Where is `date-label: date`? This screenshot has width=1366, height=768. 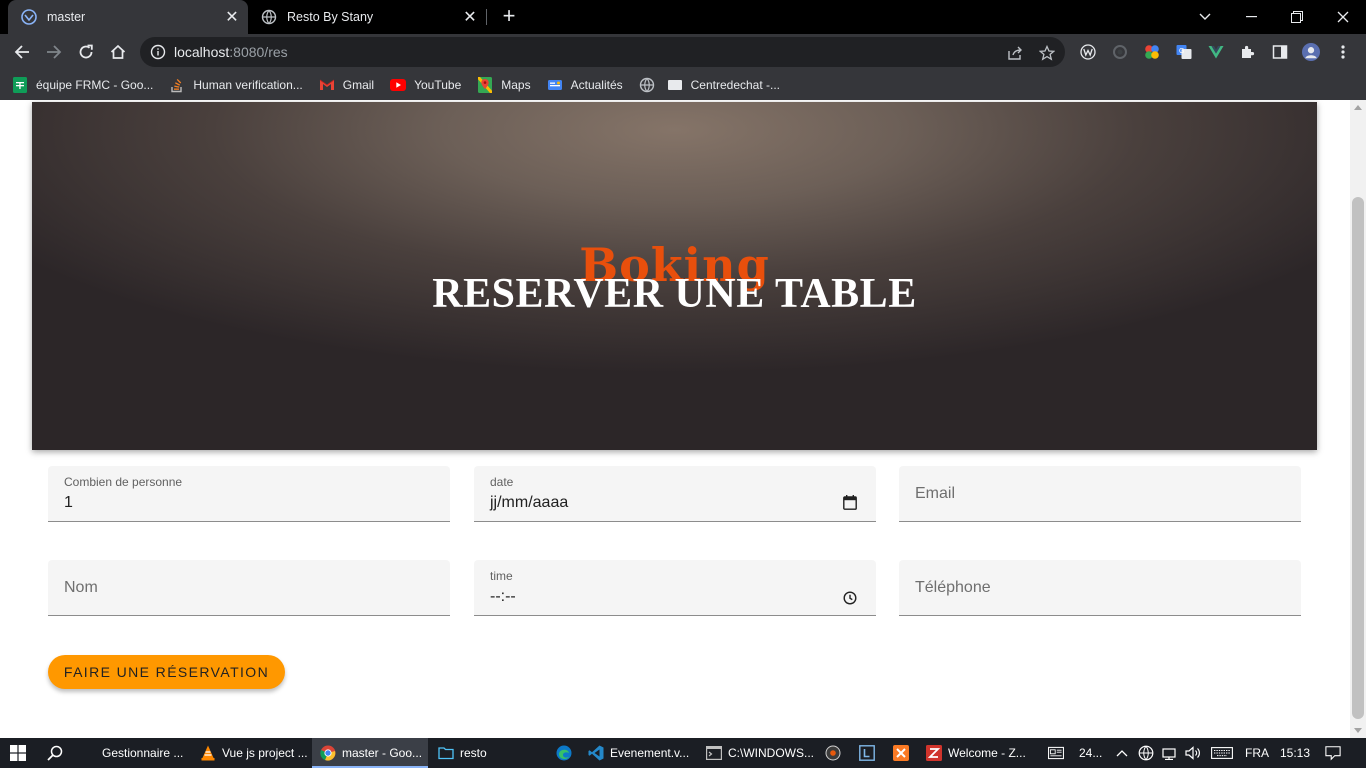
date-label: date is located at coordinates (502, 482).